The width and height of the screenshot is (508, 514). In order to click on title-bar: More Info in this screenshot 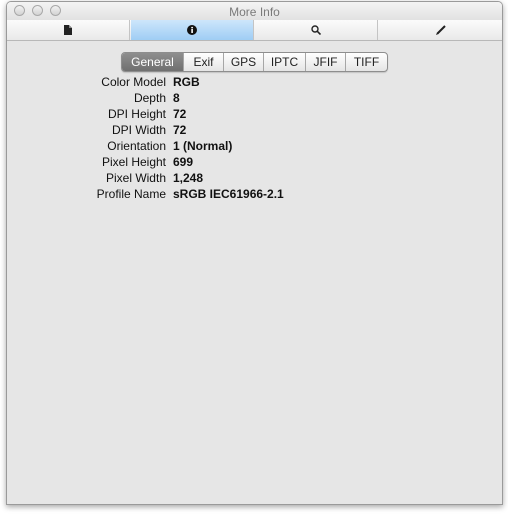, I will do `click(254, 11)`.